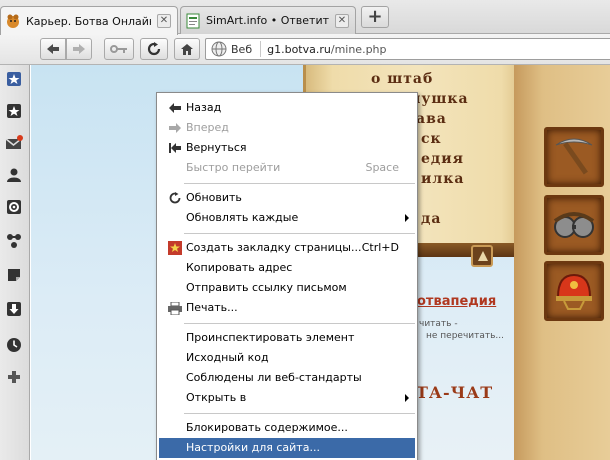  What do you see at coordinates (442, 179) in the screenshot?
I see `menu-word: илка` at bounding box center [442, 179].